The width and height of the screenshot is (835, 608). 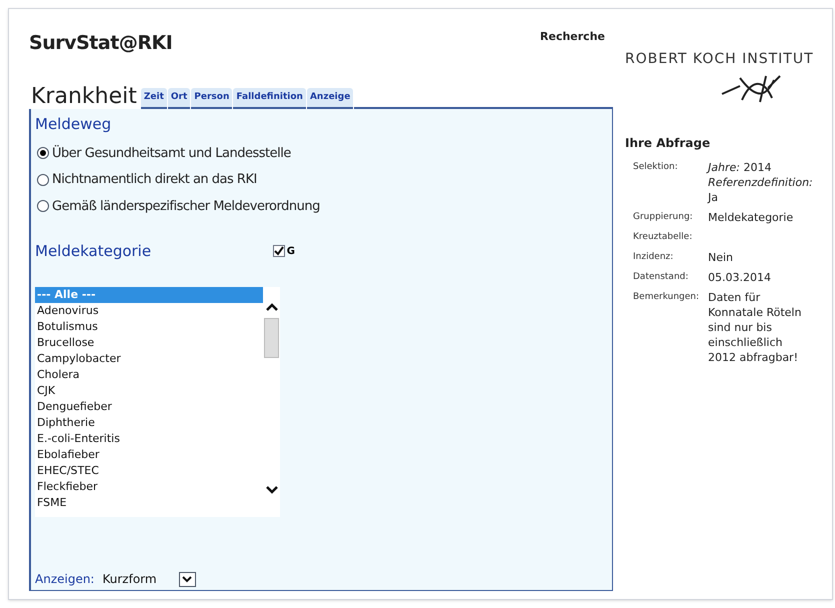 What do you see at coordinates (149, 358) in the screenshot?
I see `list-item: Campylobacter` at bounding box center [149, 358].